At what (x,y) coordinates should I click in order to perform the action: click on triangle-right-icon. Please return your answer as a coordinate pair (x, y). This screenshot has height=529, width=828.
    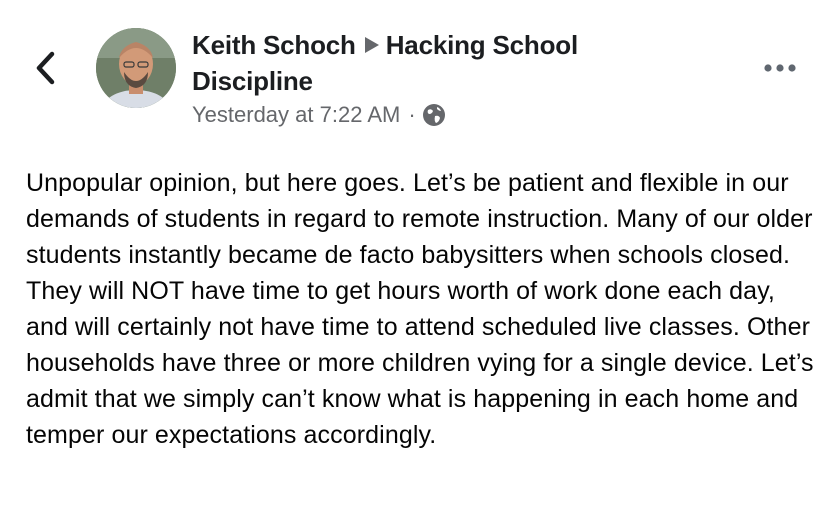
    Looking at the image, I should click on (372, 45).